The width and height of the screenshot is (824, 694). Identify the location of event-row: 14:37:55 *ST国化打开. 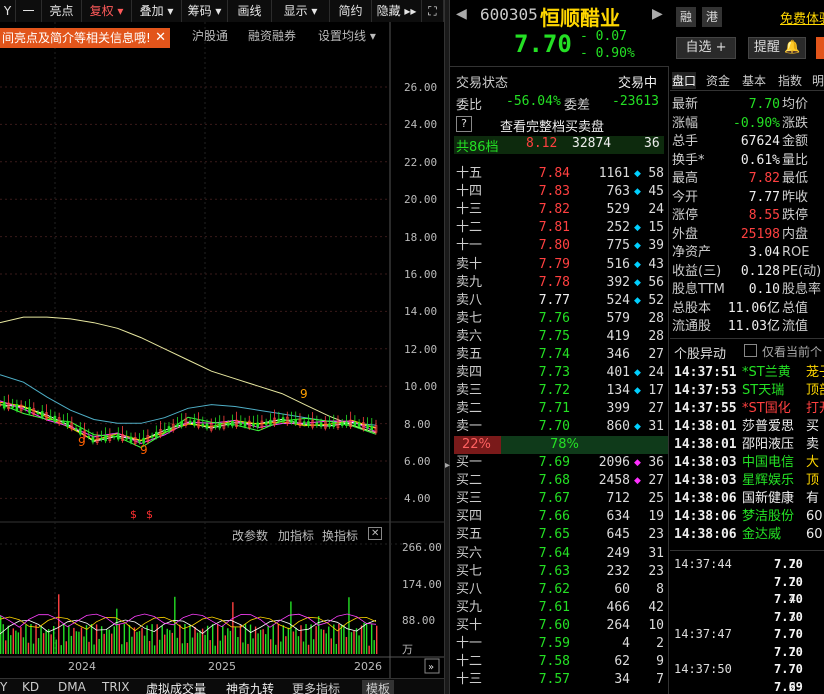
(747, 409).